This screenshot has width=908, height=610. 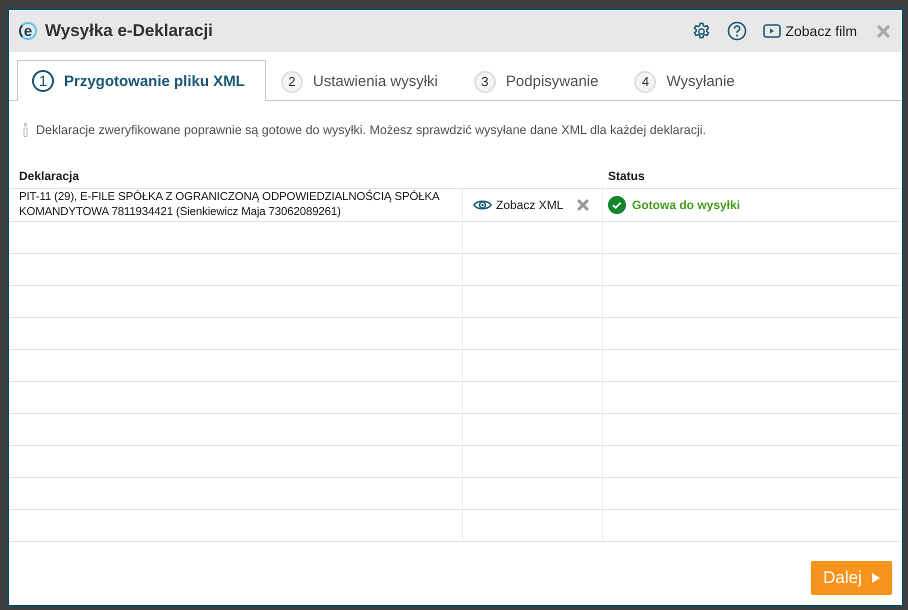 I want to click on check-circle-icon, so click(x=617, y=205).